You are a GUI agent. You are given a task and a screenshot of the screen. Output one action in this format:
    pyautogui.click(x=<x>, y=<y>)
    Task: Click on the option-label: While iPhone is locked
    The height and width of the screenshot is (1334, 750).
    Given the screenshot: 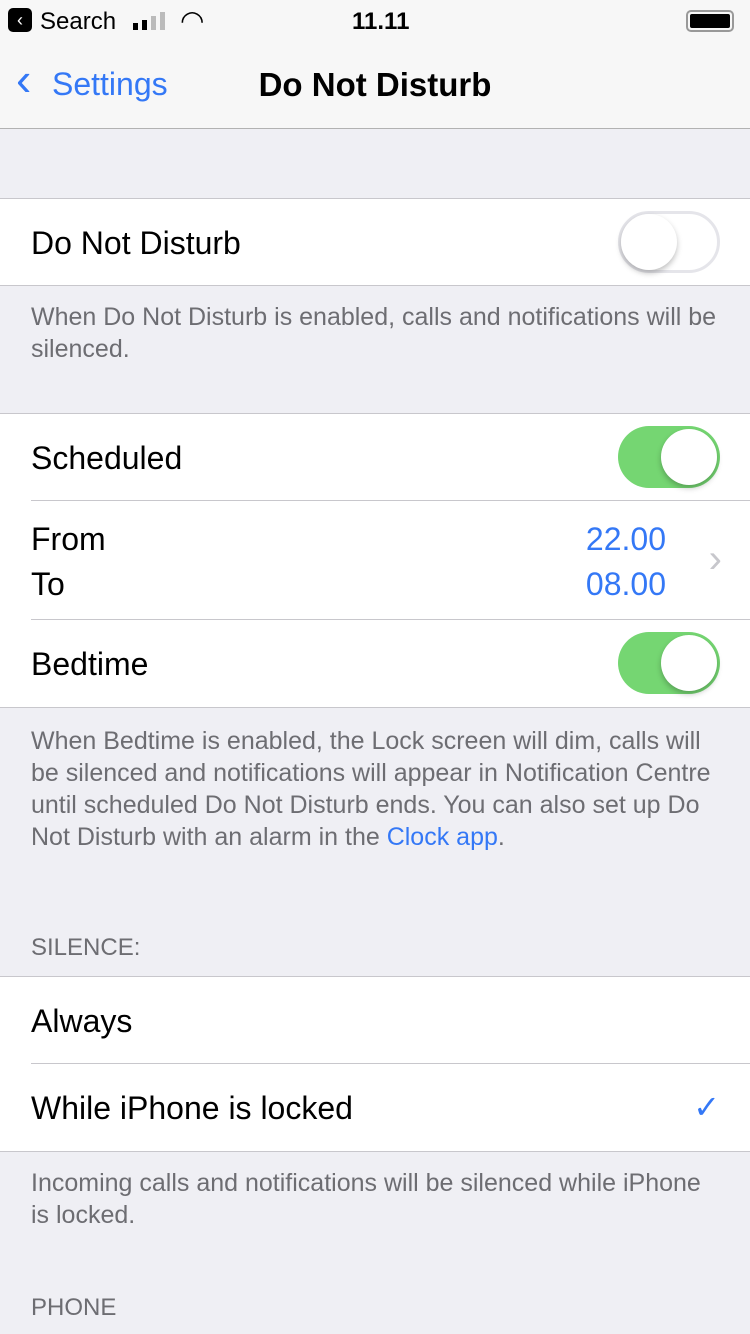 What is the action you would take?
    pyautogui.click(x=192, y=1108)
    